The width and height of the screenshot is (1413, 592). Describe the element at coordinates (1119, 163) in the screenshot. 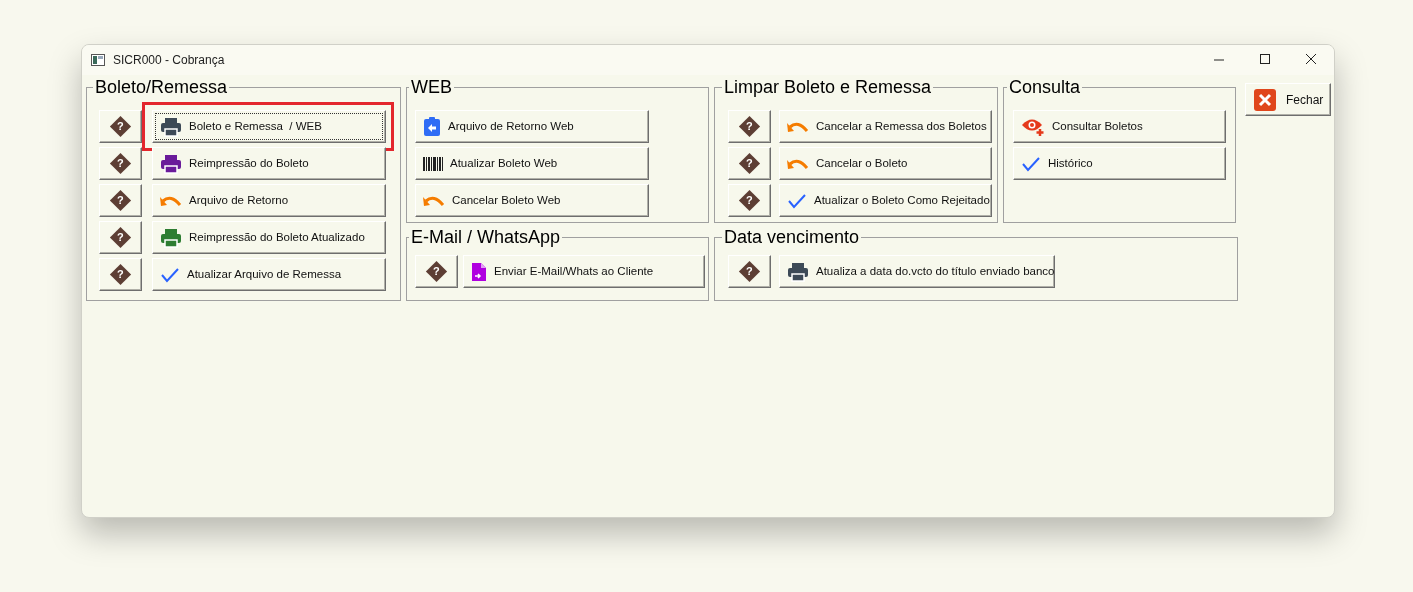

I see `action-button: Histórico` at that location.